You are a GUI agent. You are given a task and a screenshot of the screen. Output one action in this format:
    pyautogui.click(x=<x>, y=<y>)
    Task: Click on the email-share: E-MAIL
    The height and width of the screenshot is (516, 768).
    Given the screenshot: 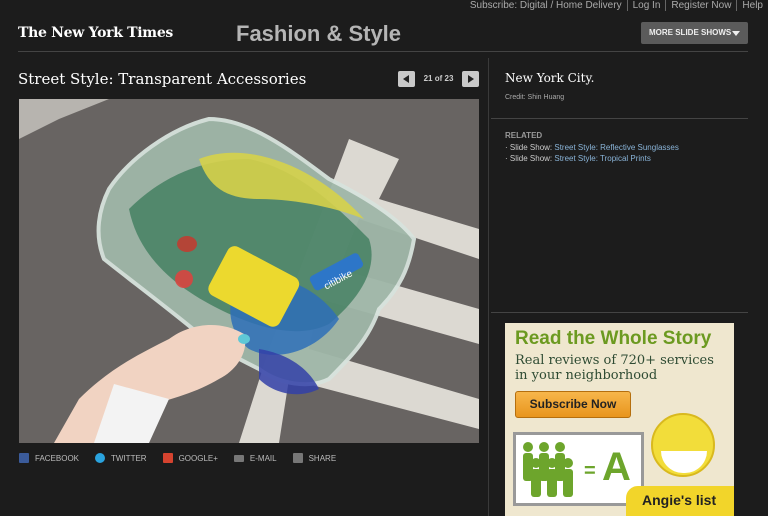 What is the action you would take?
    pyautogui.click(x=255, y=458)
    